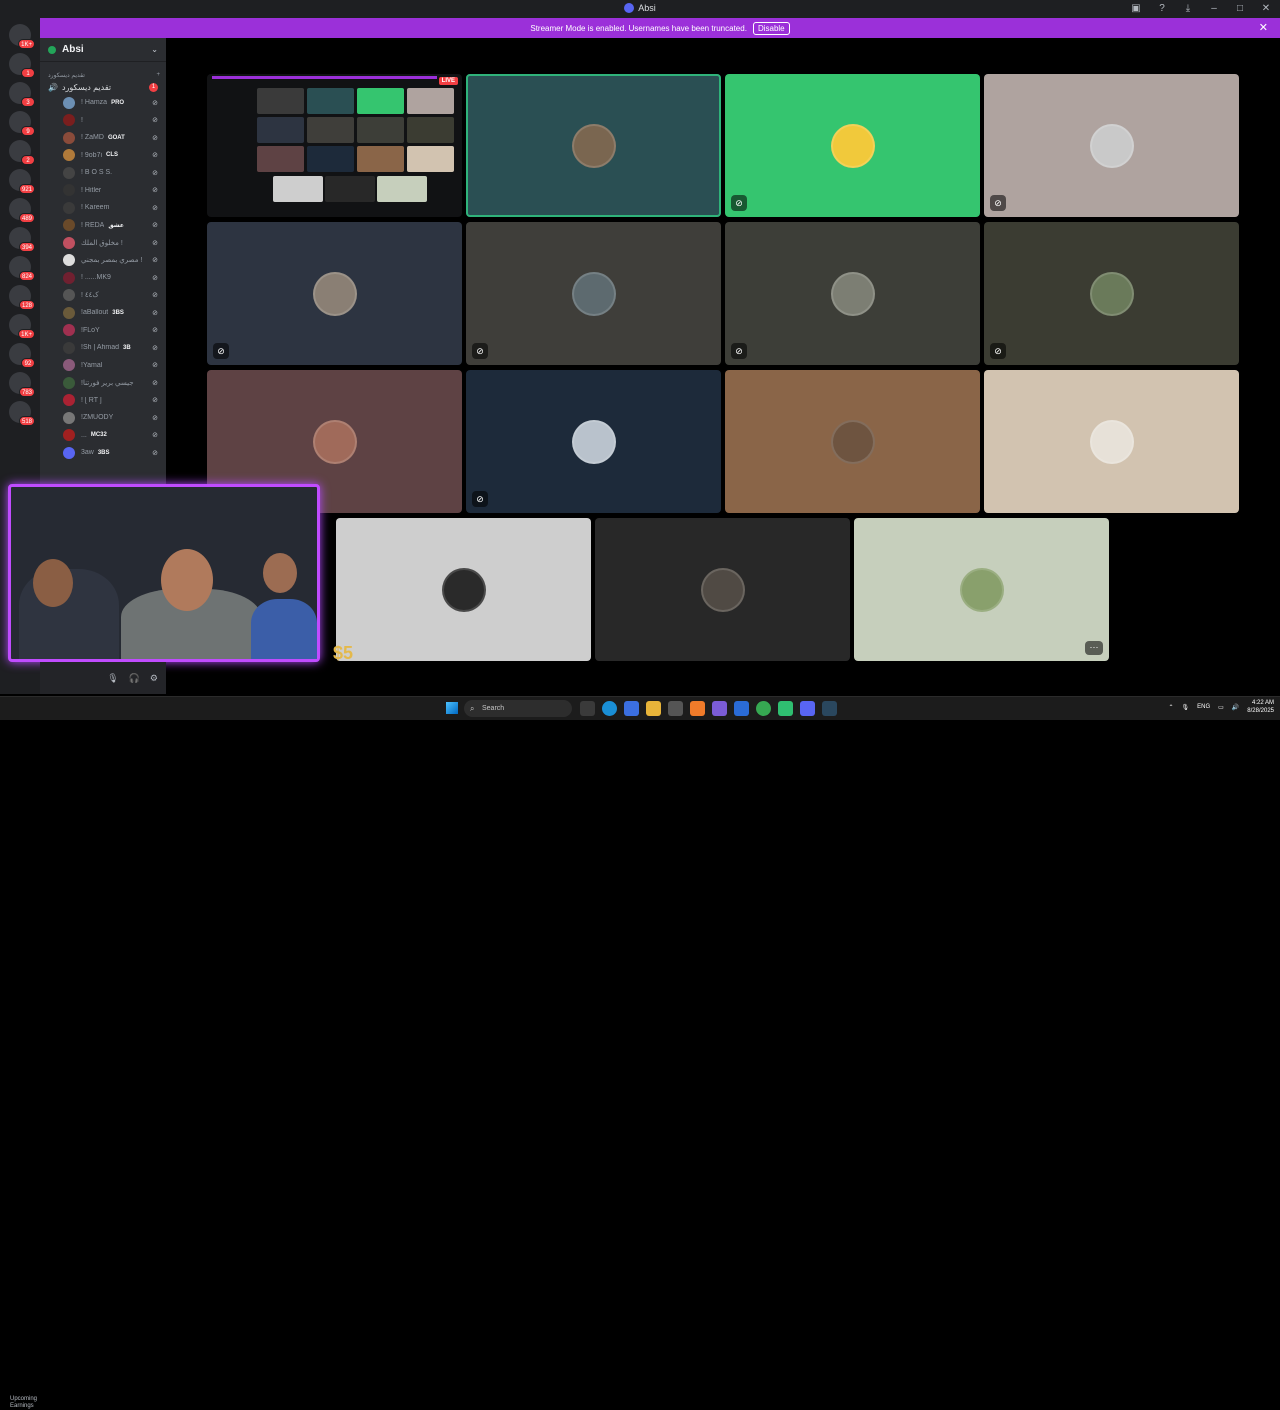  I want to click on voice-member: !جيسي برير فورتنا ⊘, so click(103, 383).